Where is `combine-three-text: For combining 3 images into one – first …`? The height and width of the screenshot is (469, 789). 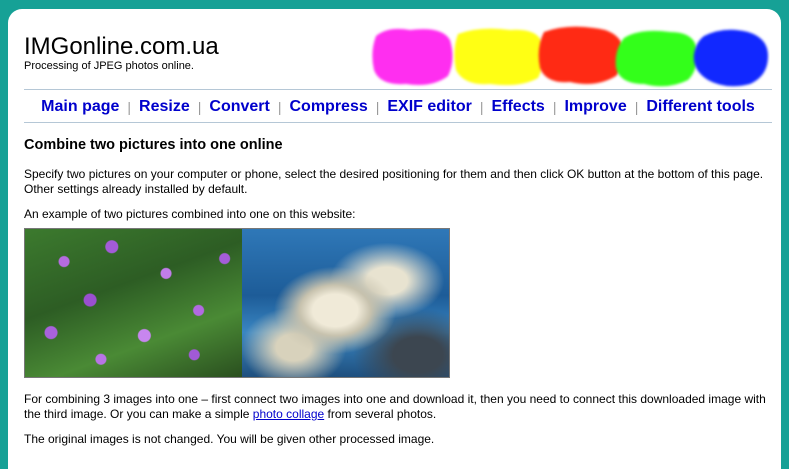 combine-three-text: For combining 3 images into one – first … is located at coordinates (396, 407).